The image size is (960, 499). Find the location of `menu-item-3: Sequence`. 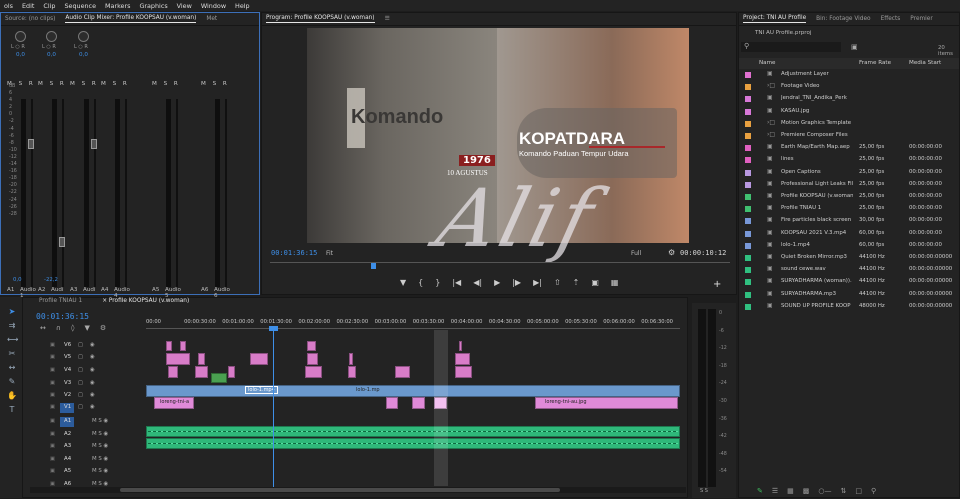

menu-item-3: Sequence is located at coordinates (80, 6).